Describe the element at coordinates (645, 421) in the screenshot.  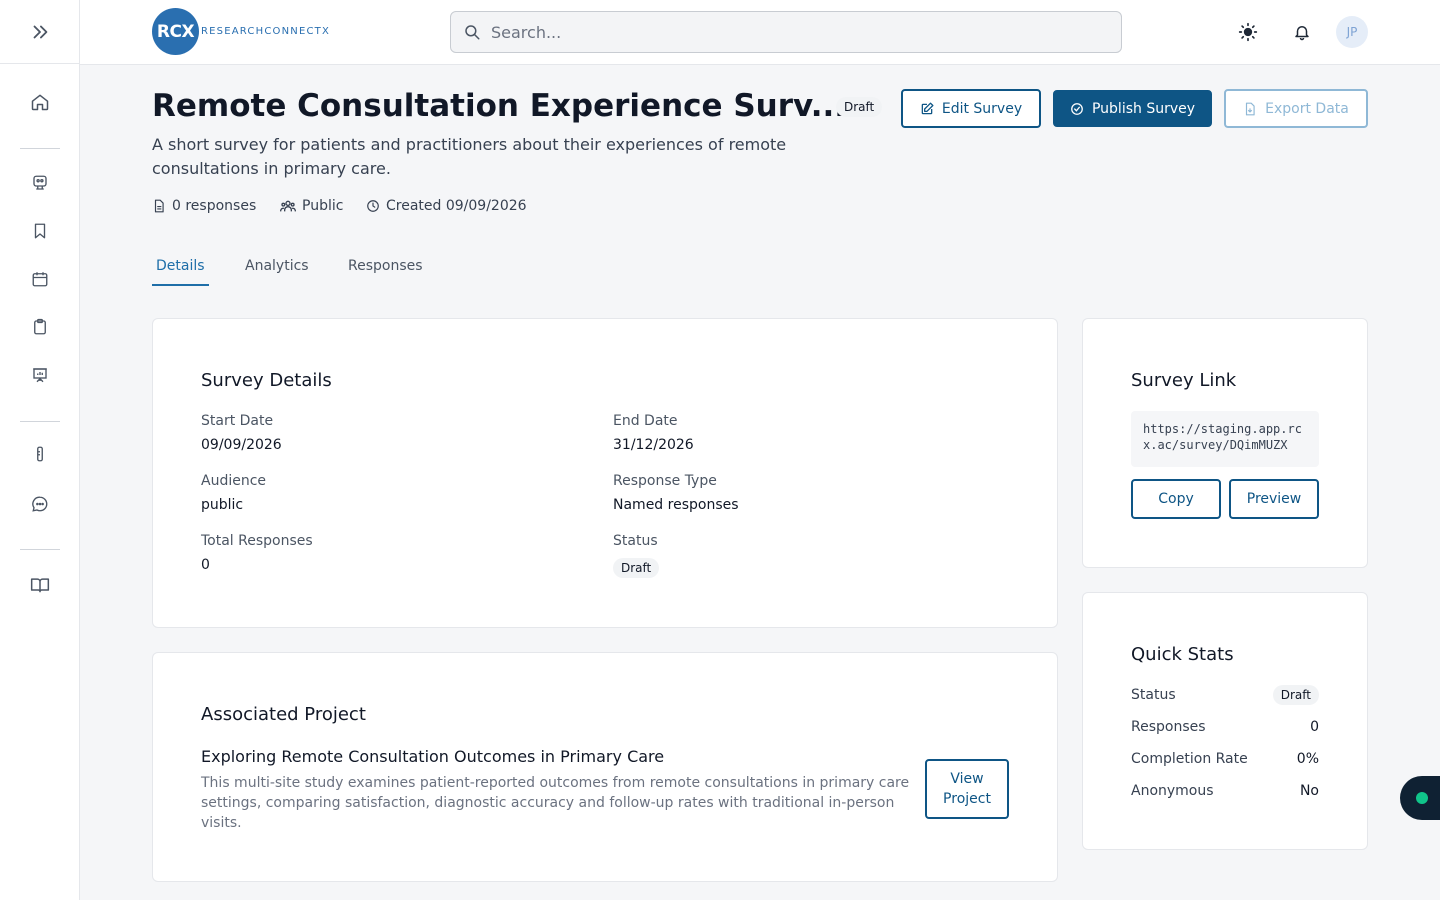
I see `end-date-label: End Date` at that location.